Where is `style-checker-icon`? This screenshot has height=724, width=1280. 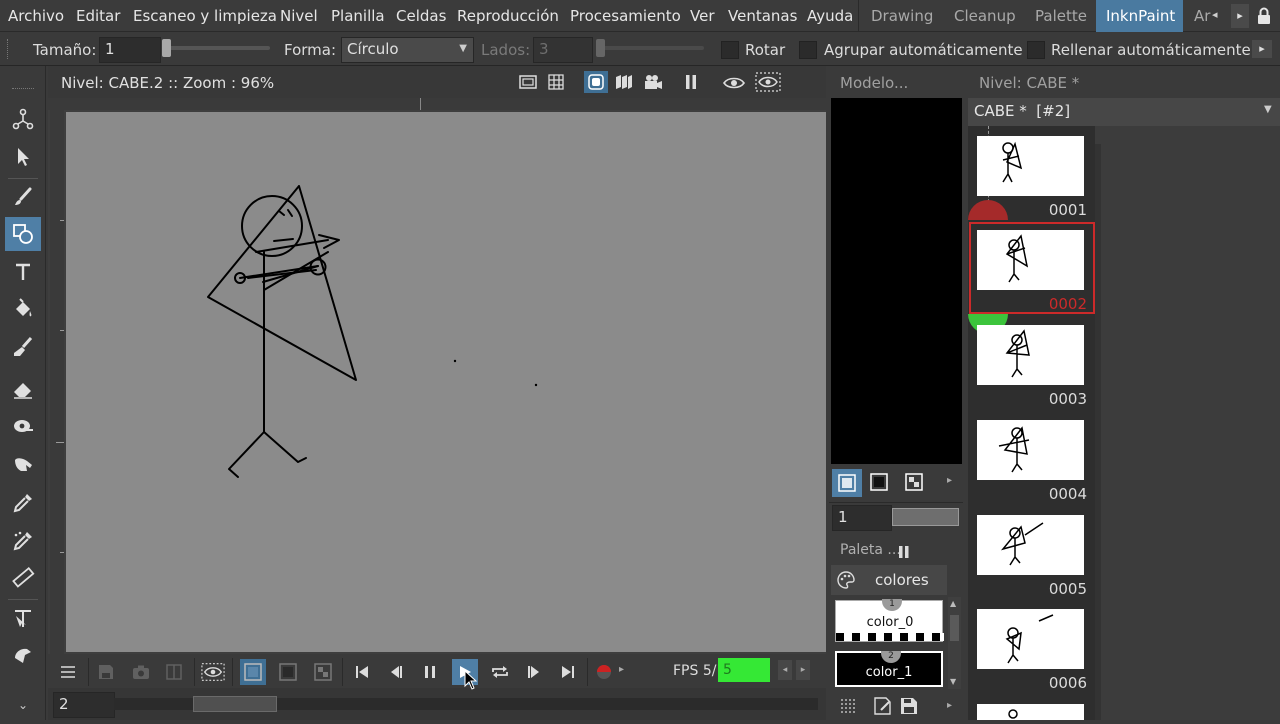
style-checker-icon is located at coordinates (914, 482).